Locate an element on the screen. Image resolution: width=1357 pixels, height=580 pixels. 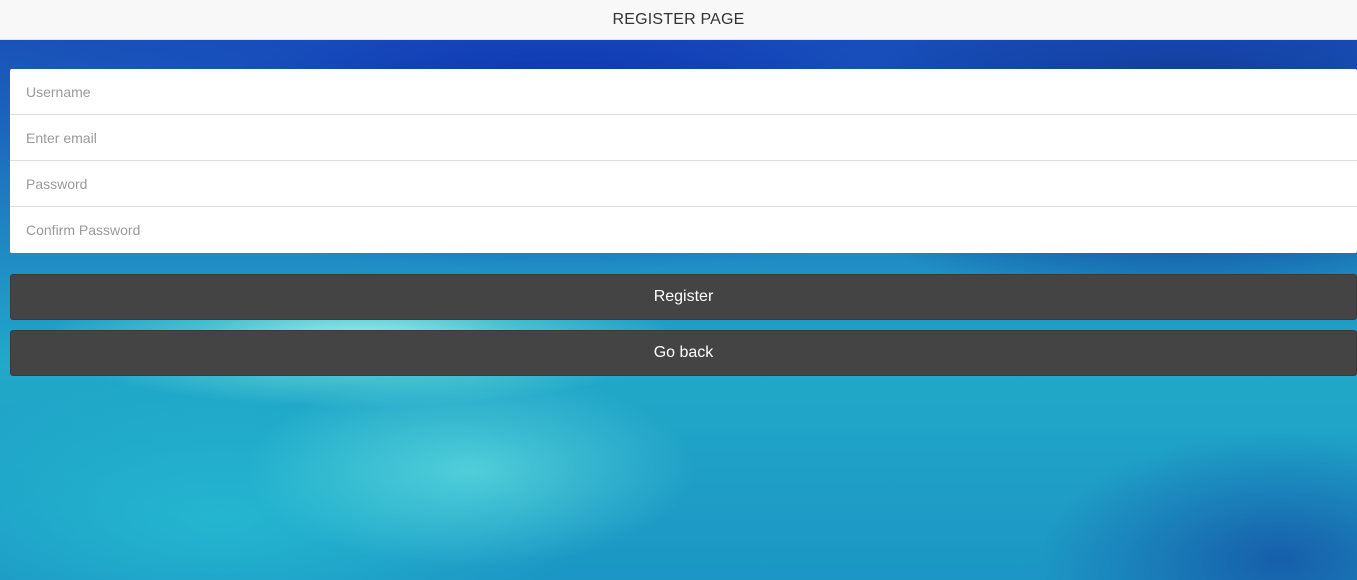
password-row is located at coordinates (683, 184).